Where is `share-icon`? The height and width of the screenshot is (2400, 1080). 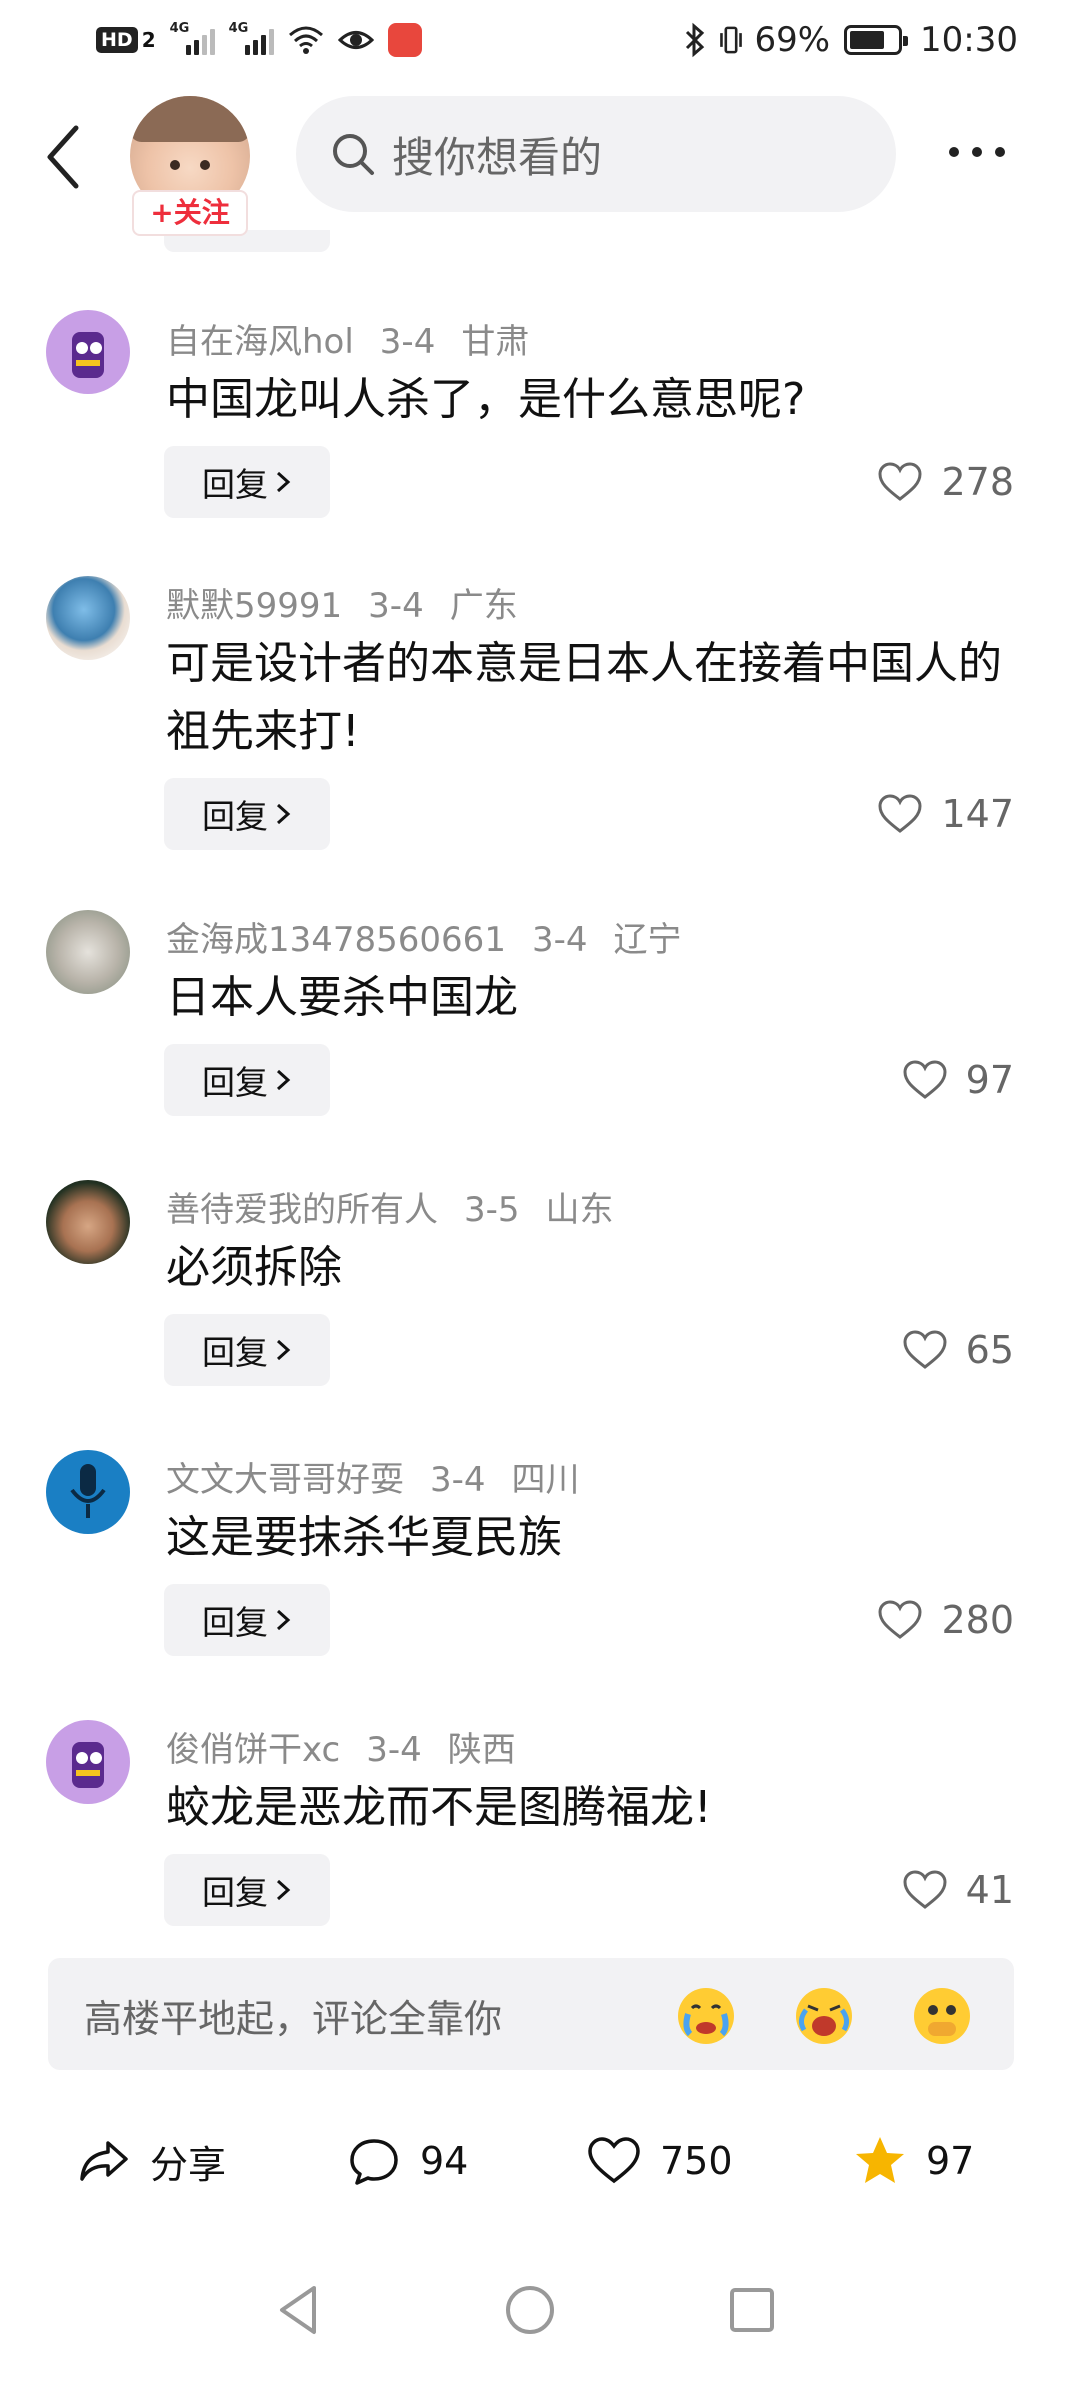
share-icon is located at coordinates (104, 2161).